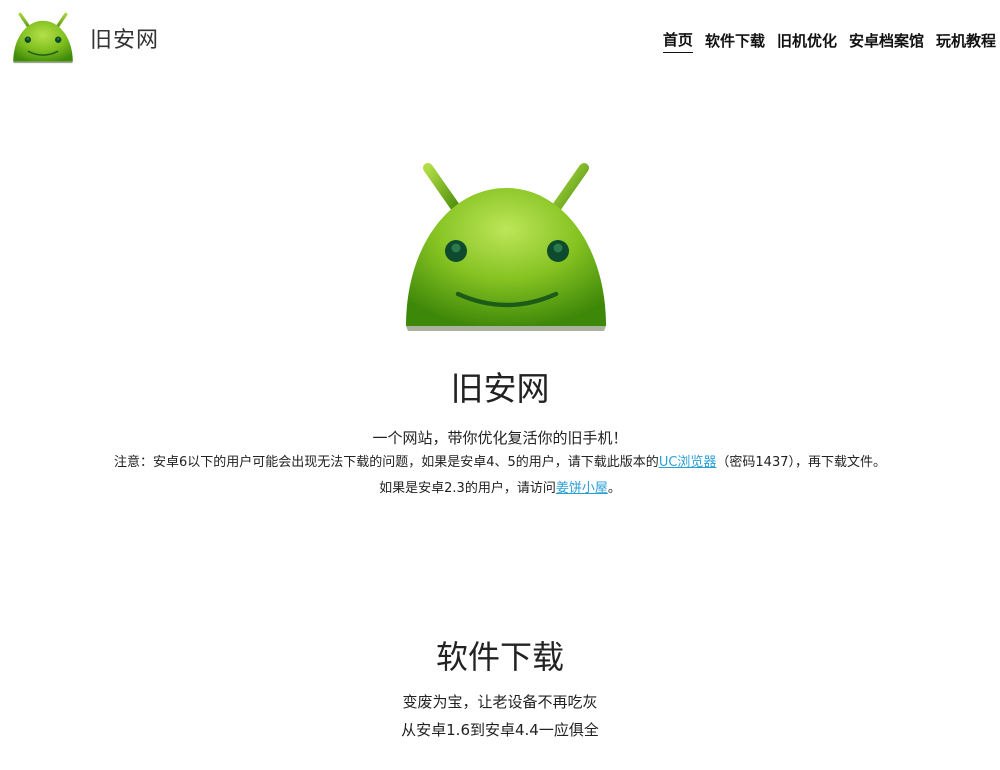 The width and height of the screenshot is (1000, 770). I want to click on gingerbread-notice: 如果是安卓2.3的用户，请访问姜饼小屋。, so click(500, 486).